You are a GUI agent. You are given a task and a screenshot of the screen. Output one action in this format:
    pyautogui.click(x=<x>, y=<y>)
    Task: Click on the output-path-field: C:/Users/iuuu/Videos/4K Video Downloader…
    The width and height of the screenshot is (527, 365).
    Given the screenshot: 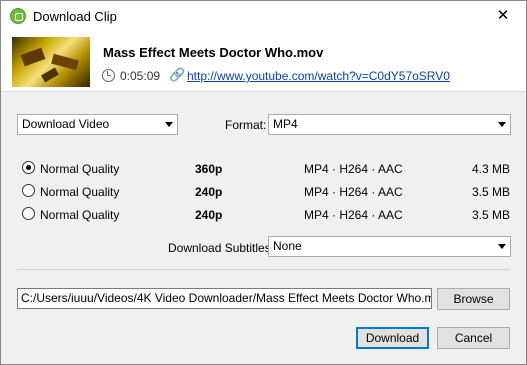 What is the action you would take?
    pyautogui.click(x=224, y=298)
    